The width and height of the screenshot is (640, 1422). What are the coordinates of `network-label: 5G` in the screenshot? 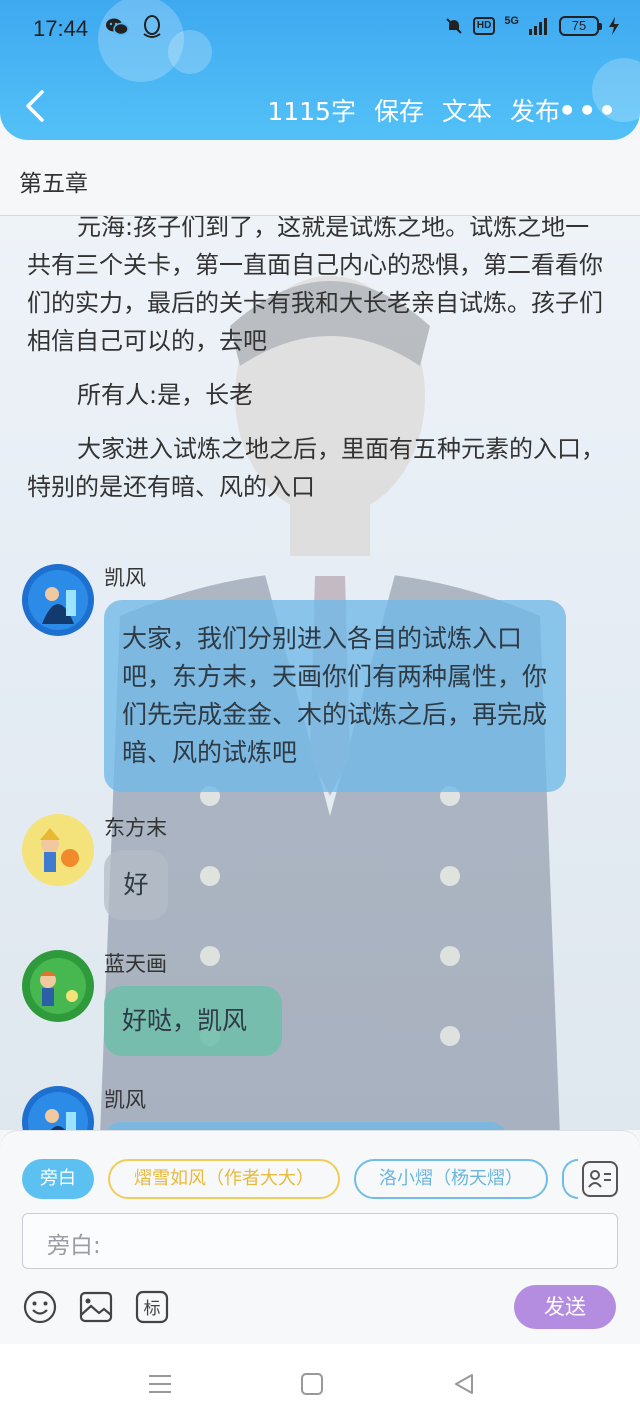 It's located at (511, 21).